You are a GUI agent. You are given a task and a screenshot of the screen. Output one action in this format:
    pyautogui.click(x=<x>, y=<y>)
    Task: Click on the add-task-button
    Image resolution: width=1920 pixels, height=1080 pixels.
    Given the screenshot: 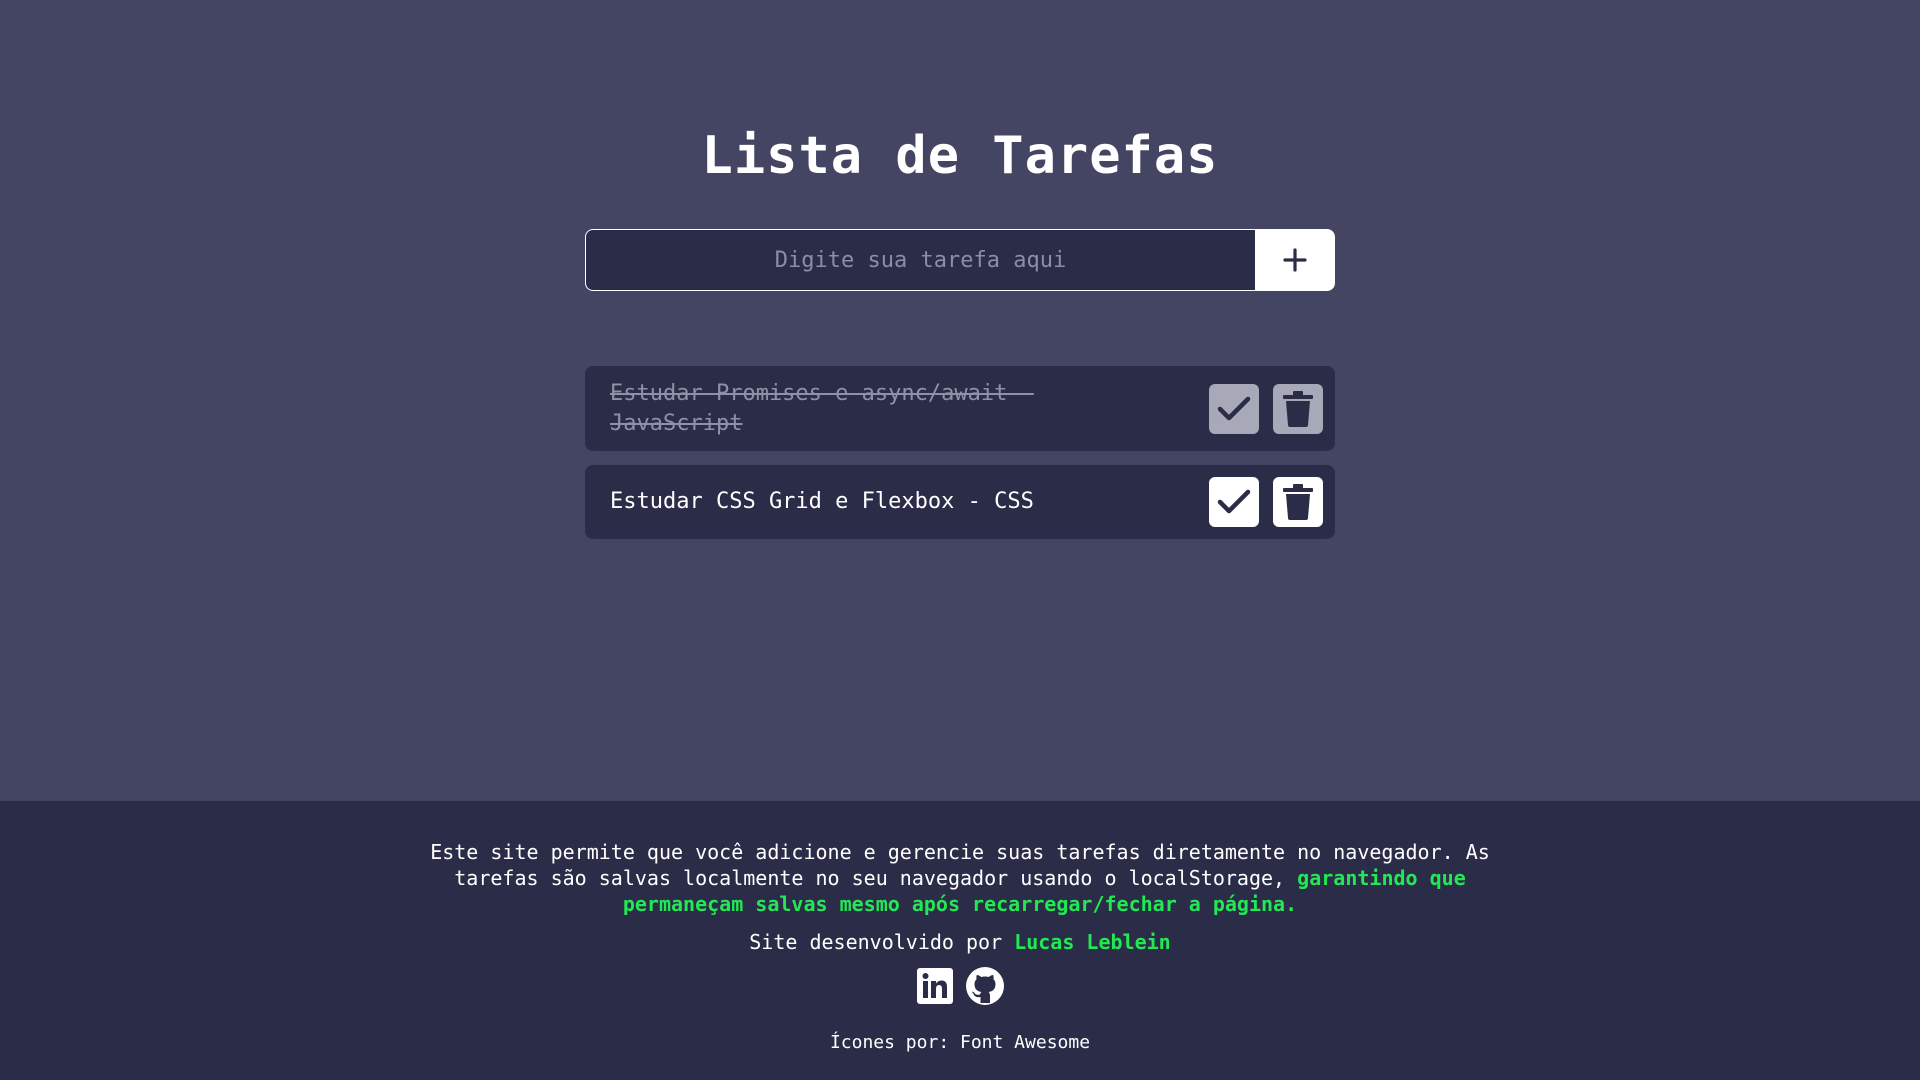 What is the action you would take?
    pyautogui.click(x=1295, y=260)
    